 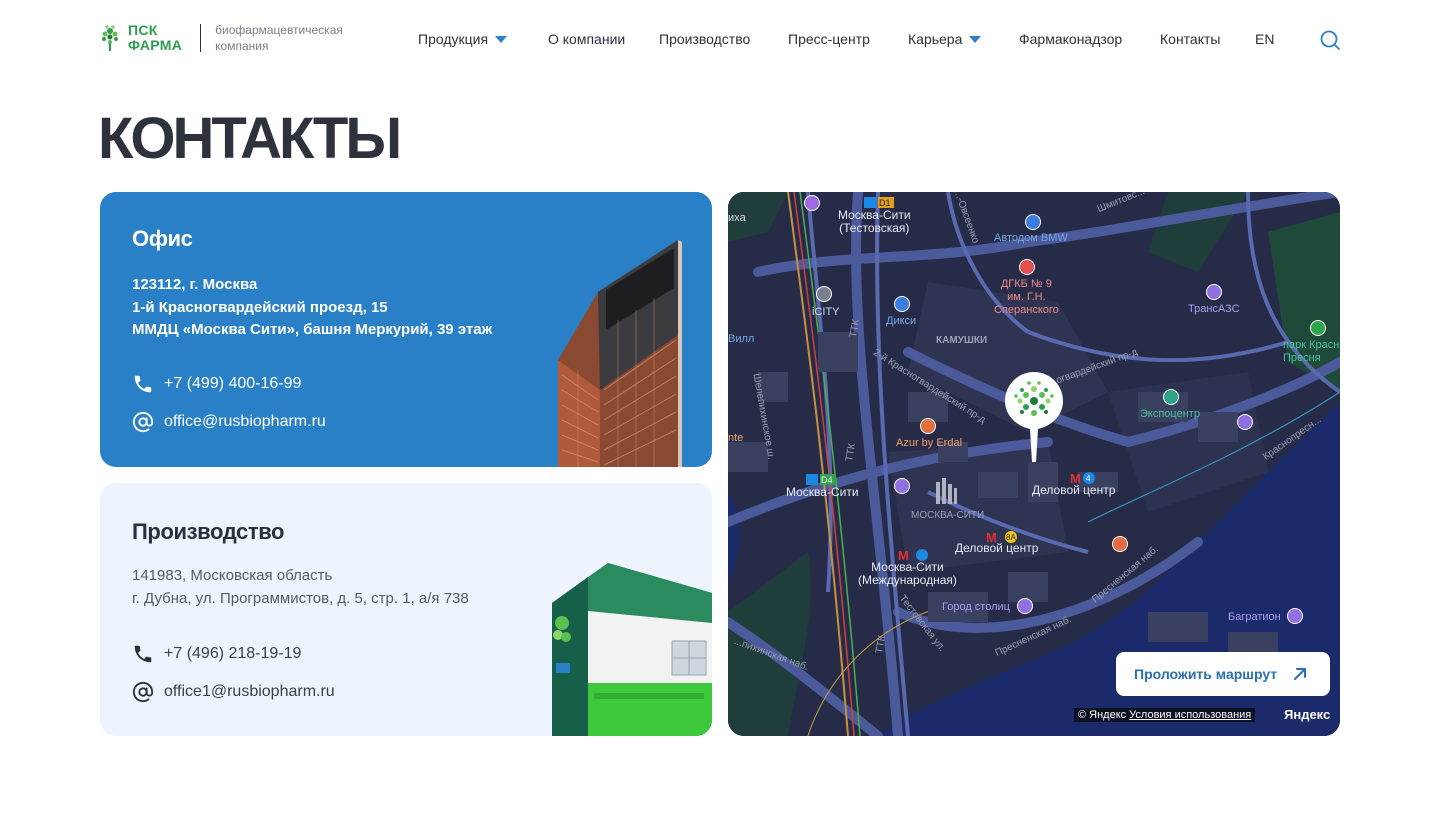 What do you see at coordinates (1088, 478) in the screenshot?
I see `map-label-line-4: 4` at bounding box center [1088, 478].